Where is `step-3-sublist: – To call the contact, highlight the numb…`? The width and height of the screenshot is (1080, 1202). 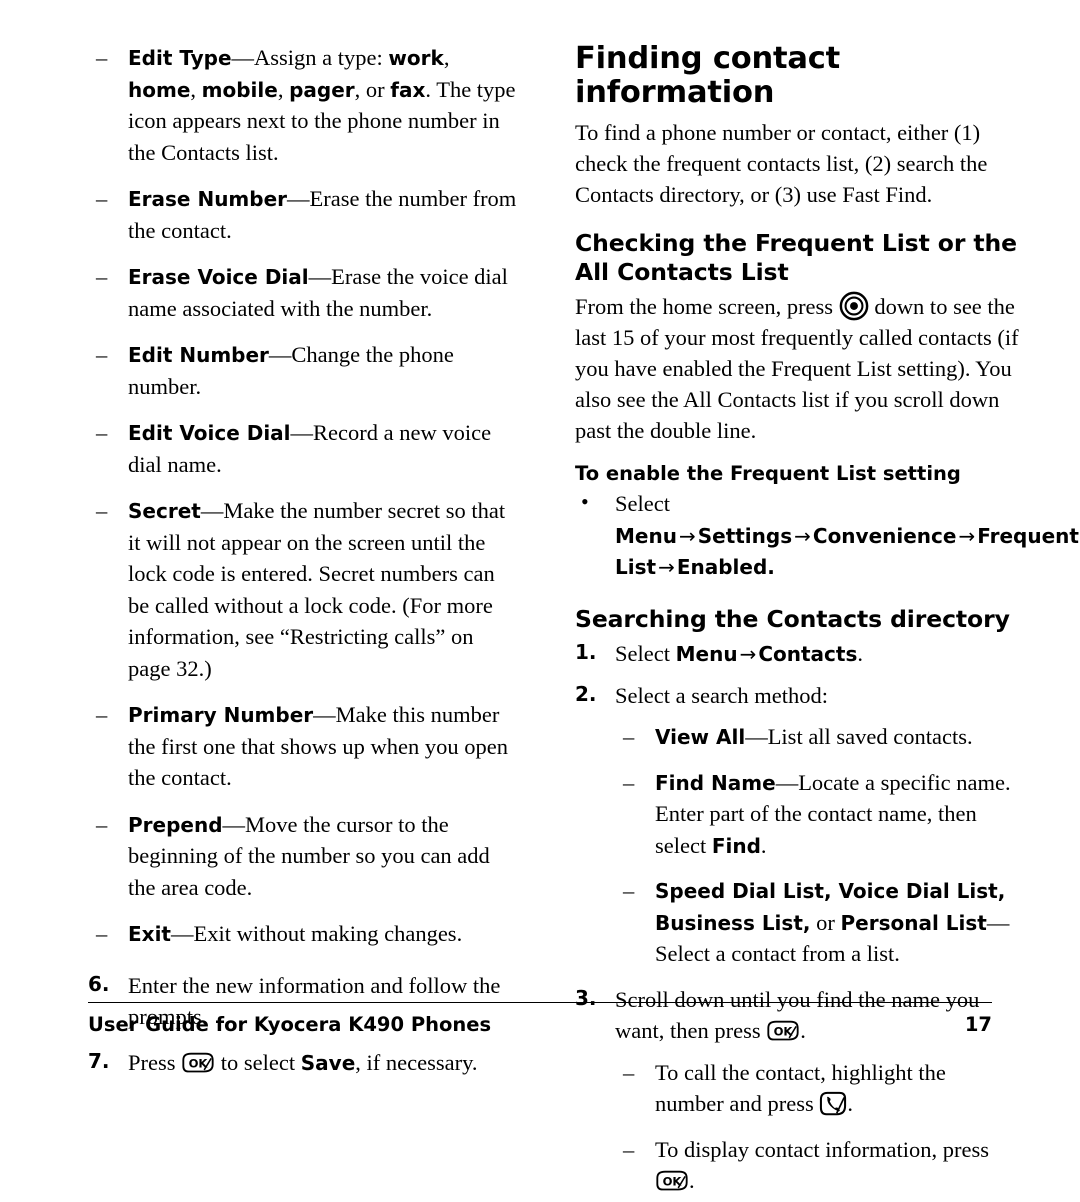 step-3-sublist: – To call the contact, highlight the numb… is located at coordinates (797, 1127).